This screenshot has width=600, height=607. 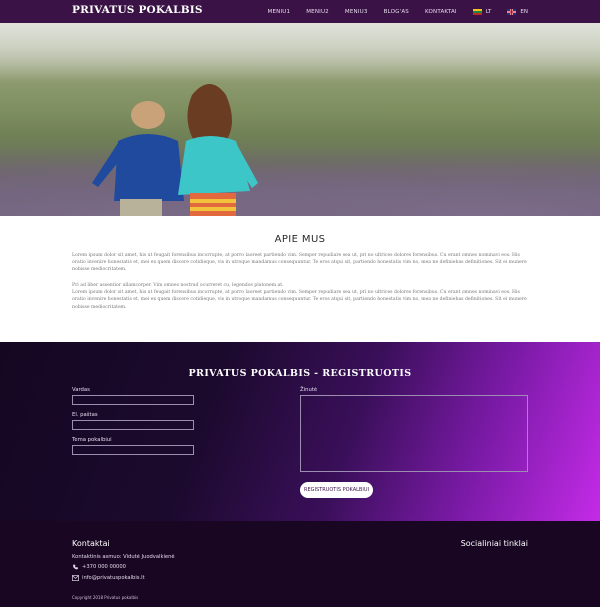 What do you see at coordinates (300, 373) in the screenshot?
I see `registration-title: PRIVATUS POKALBIS - REGISTRUOTIS` at bounding box center [300, 373].